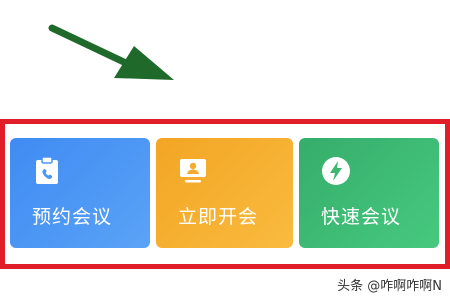  Describe the element at coordinates (111, 52) in the screenshot. I see `annotation-arrow-icon` at that location.